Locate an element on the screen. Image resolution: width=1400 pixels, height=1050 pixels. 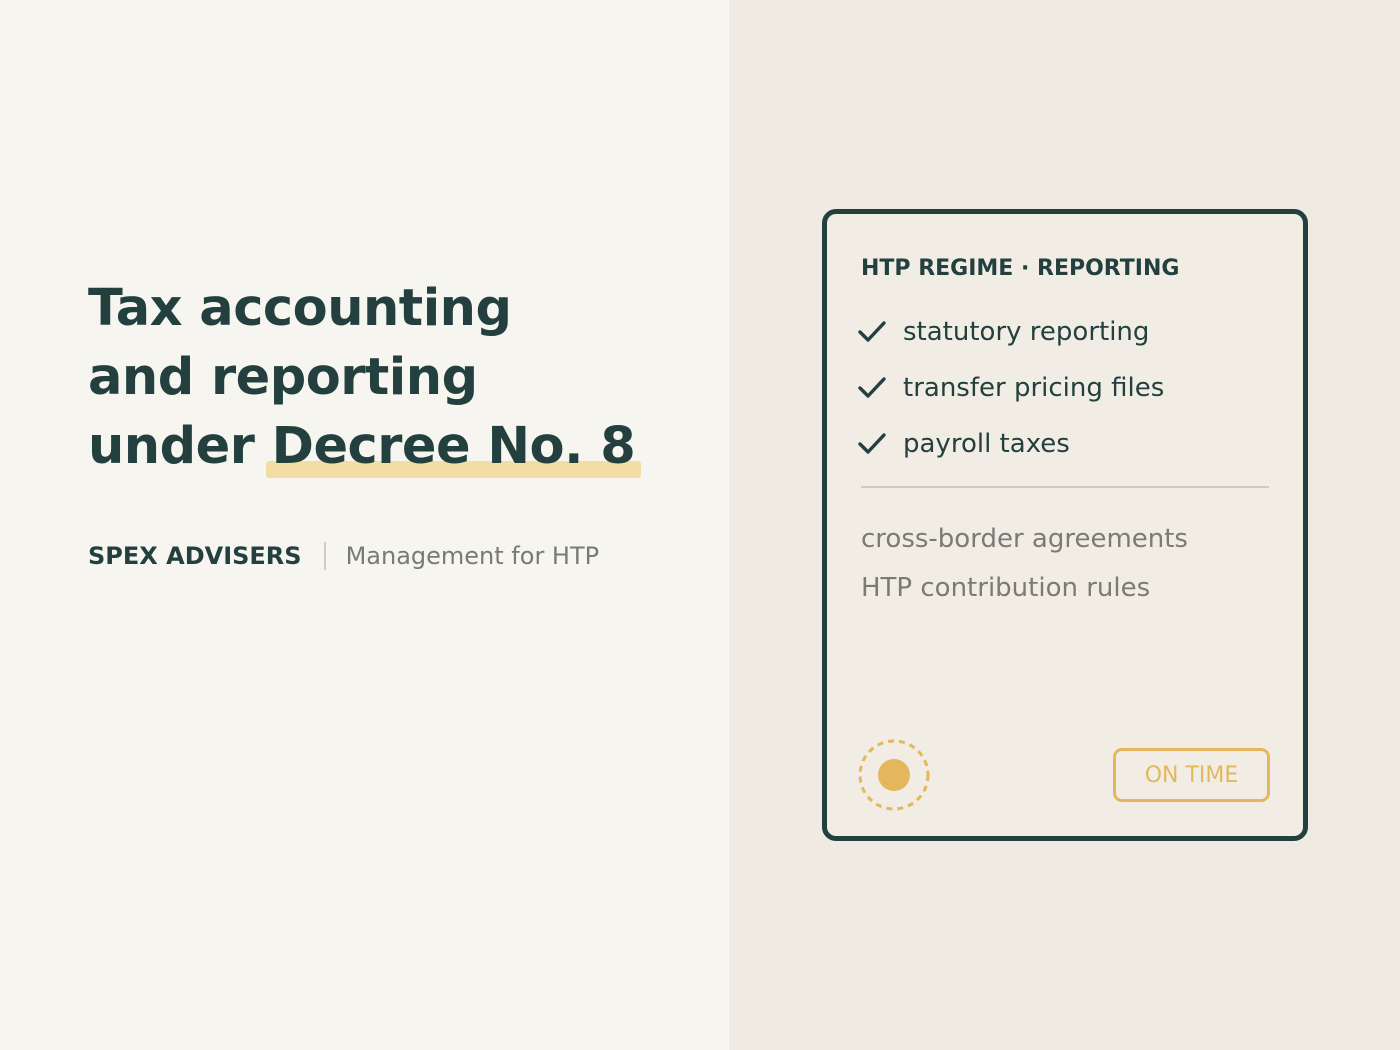
byline: SPEX ADVISERS Management for HTP is located at coordinates (343, 556).